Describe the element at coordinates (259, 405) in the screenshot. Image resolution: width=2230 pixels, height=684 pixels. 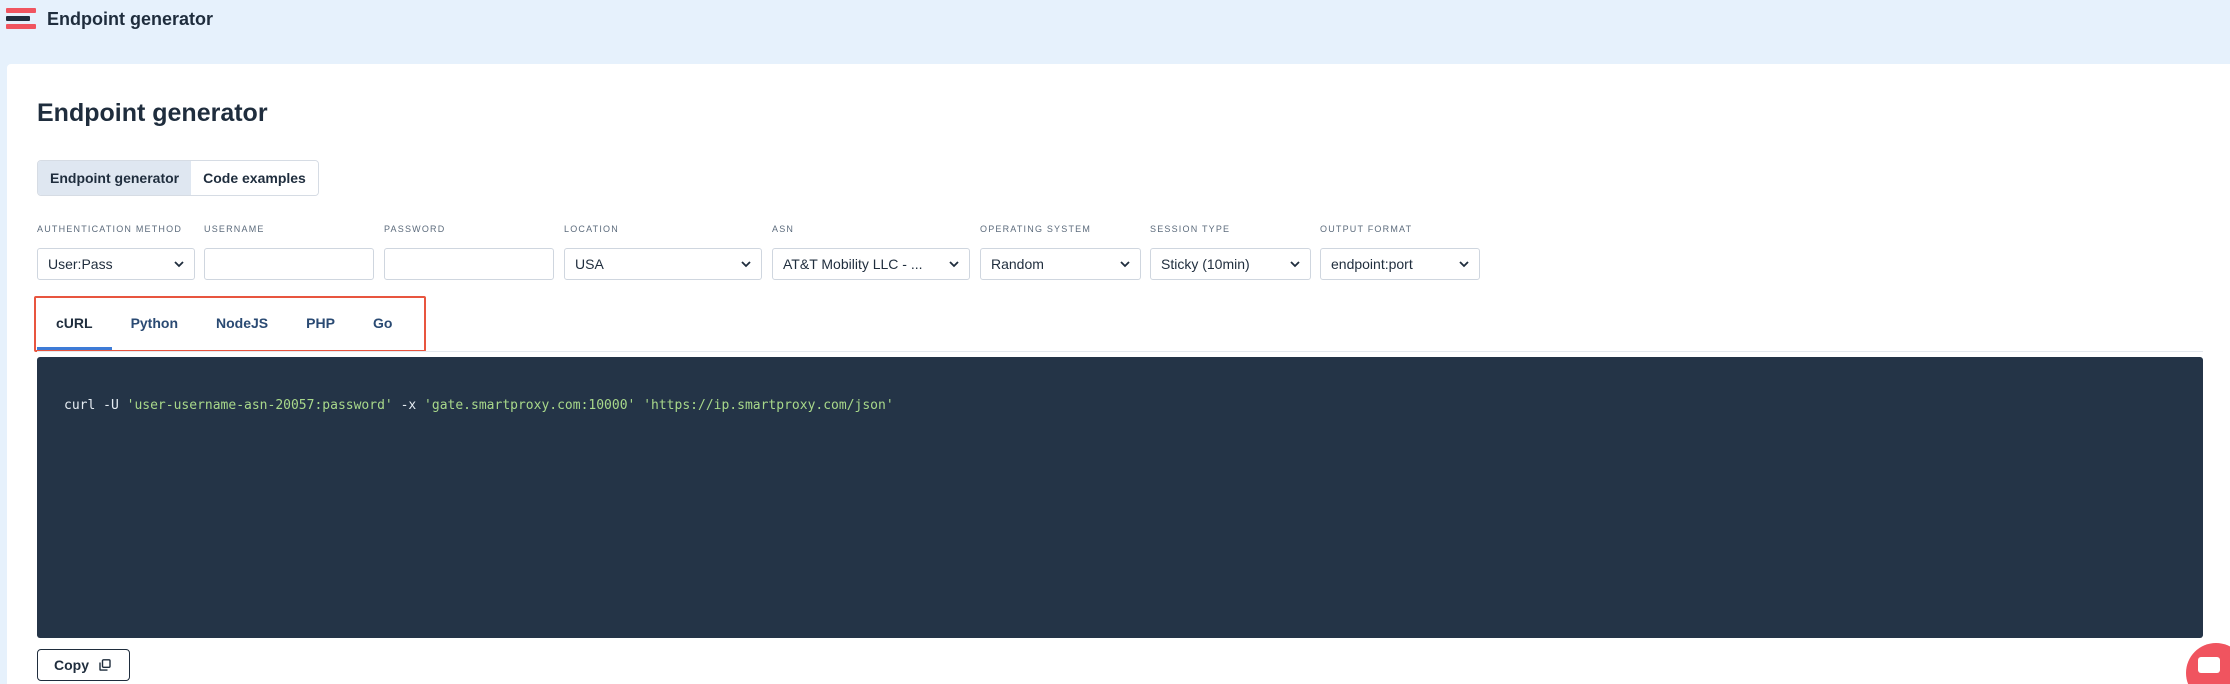
I see `code-credentials: 'user-username-asn-20057:password'` at that location.